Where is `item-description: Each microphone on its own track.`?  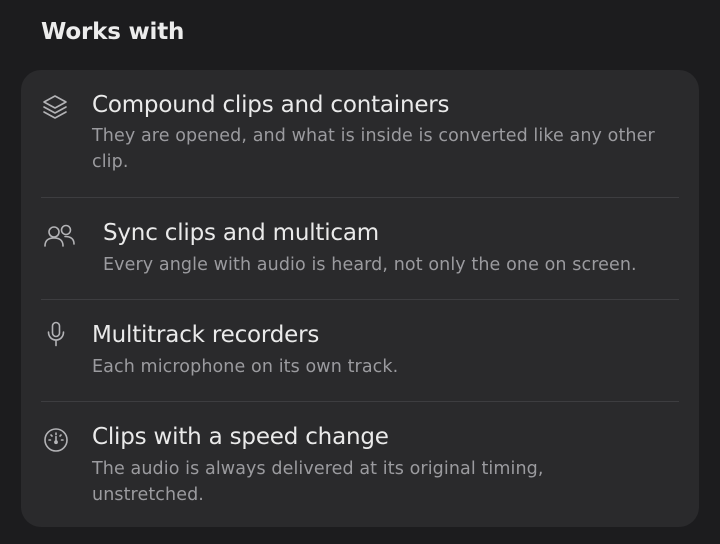
item-description: Each microphone on its own track. is located at coordinates (245, 367).